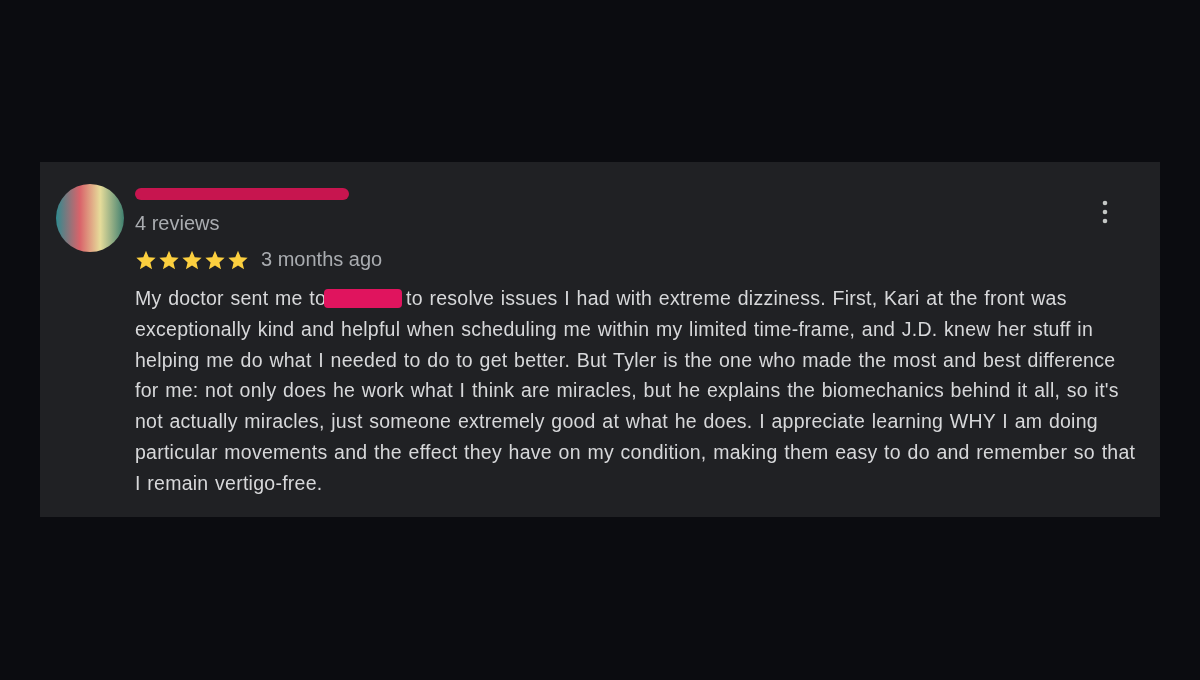  What do you see at coordinates (1105, 212) in the screenshot?
I see `more-options-icon` at bounding box center [1105, 212].